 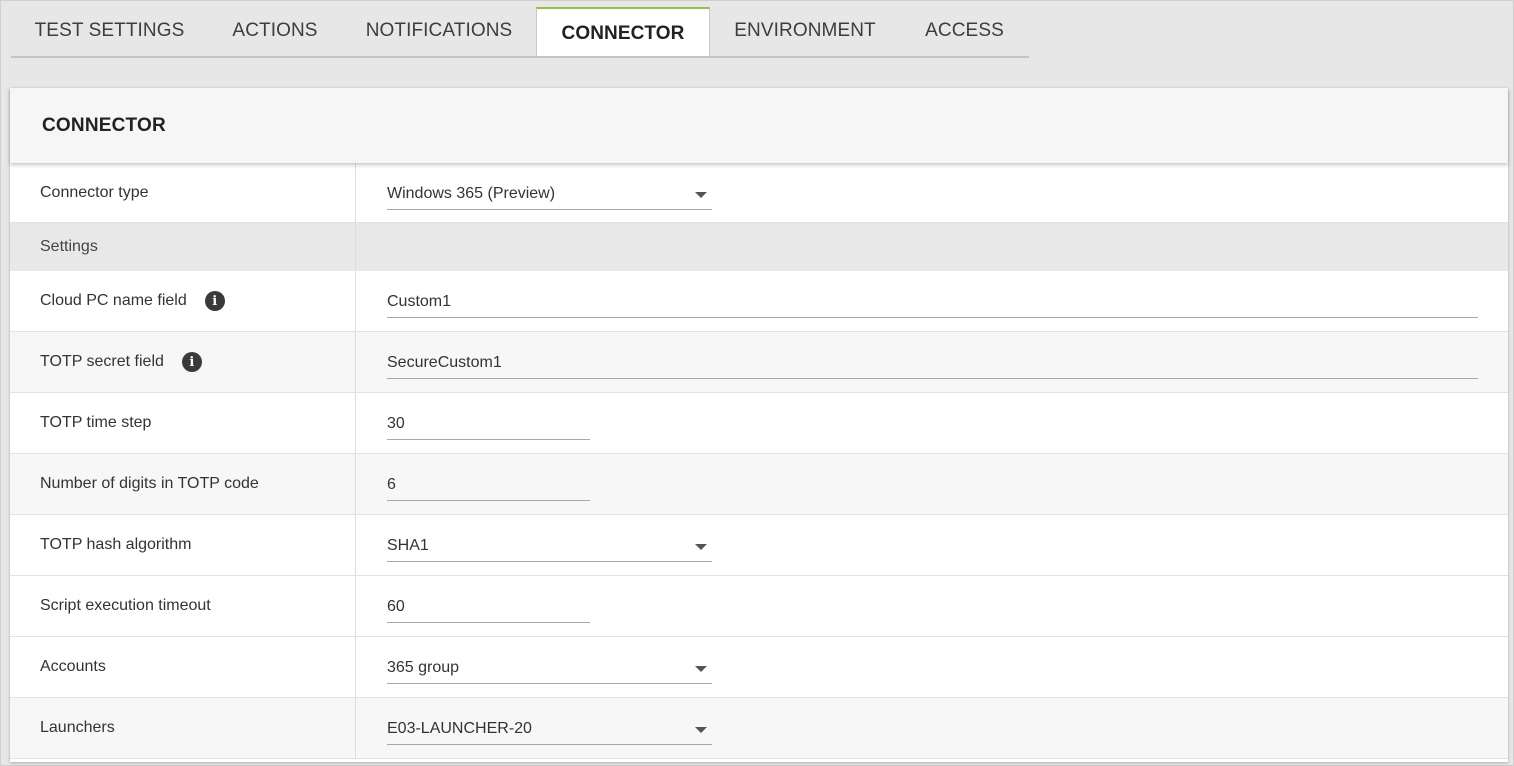 I want to click on totp-digits-label: Number of digits in TOTP code, so click(x=149, y=484).